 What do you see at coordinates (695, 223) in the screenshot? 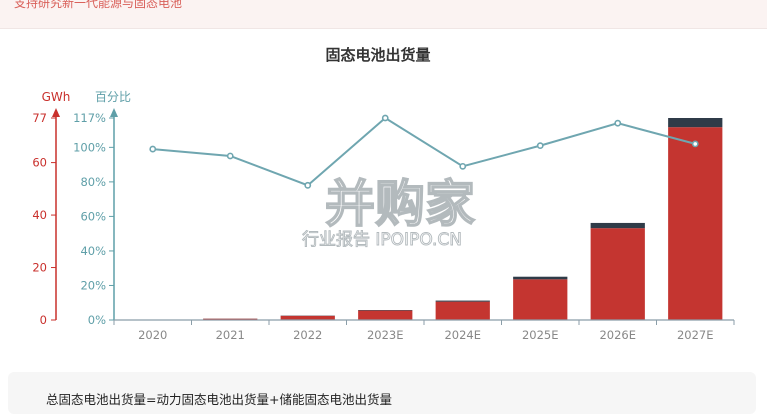
I see `bar-main-2027E` at bounding box center [695, 223].